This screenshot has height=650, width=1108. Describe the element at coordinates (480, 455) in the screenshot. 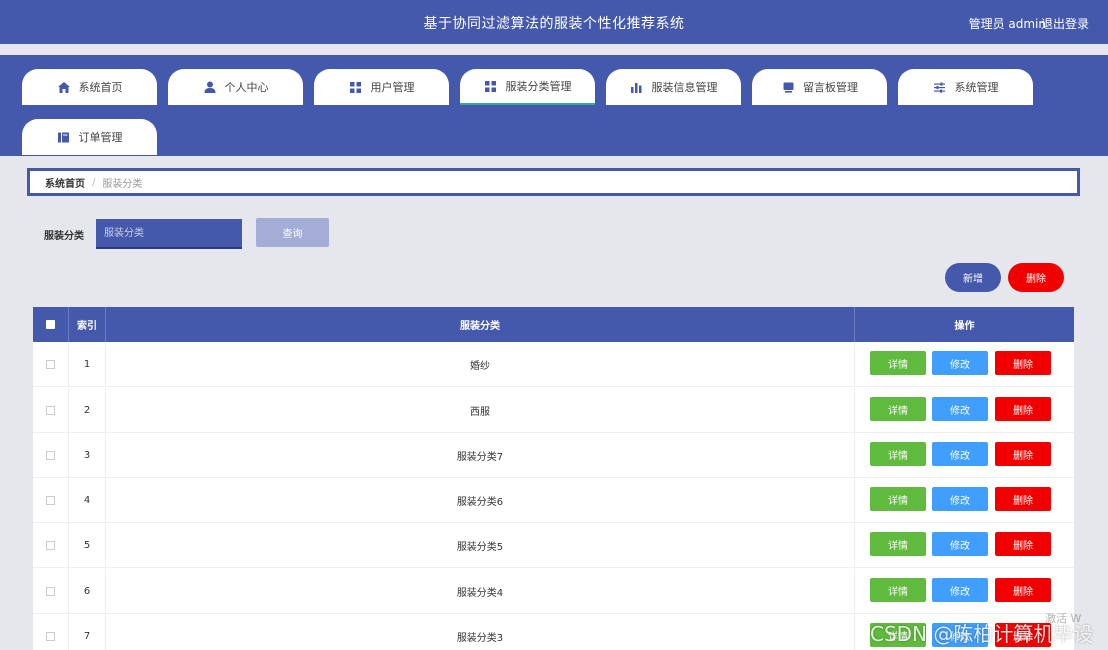

I see `row-category: 服装分类7` at that location.